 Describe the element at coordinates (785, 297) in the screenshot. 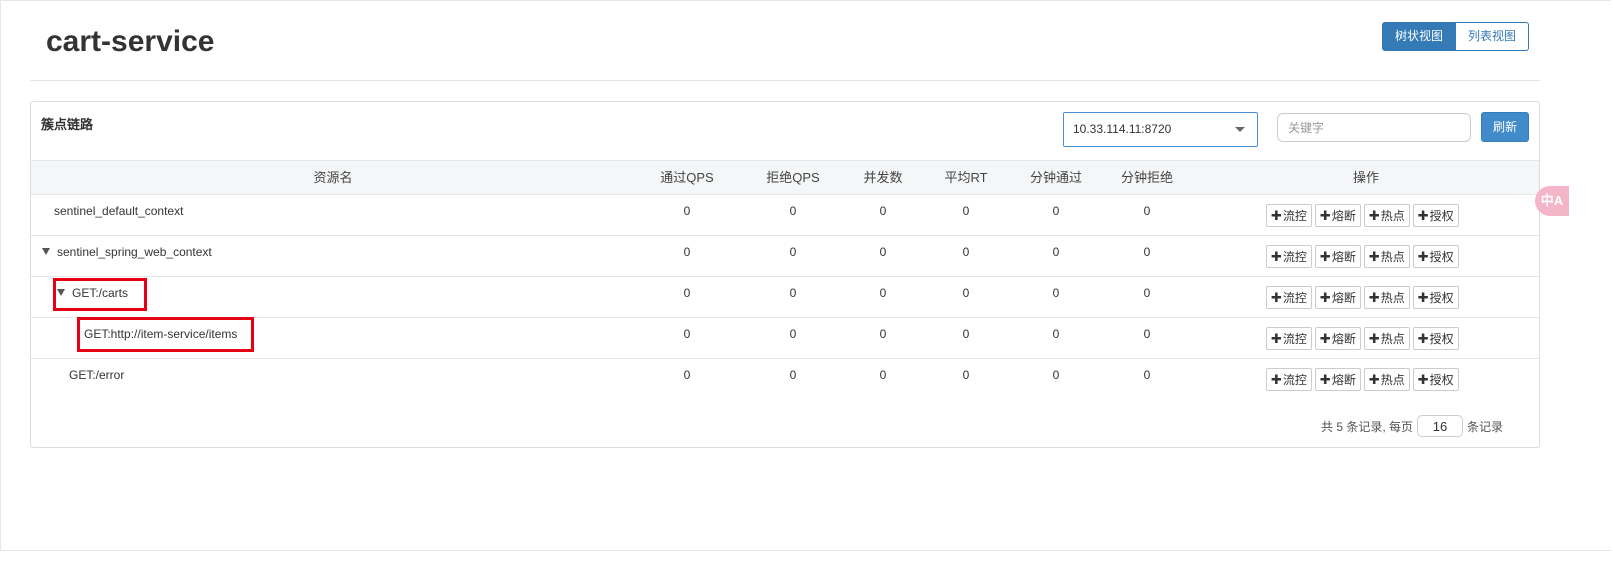

I see `table-row: GET:/carts 0 0 0 0 0 0 ✚流控 ✚熔断 ✚热点 ✚授权` at that location.